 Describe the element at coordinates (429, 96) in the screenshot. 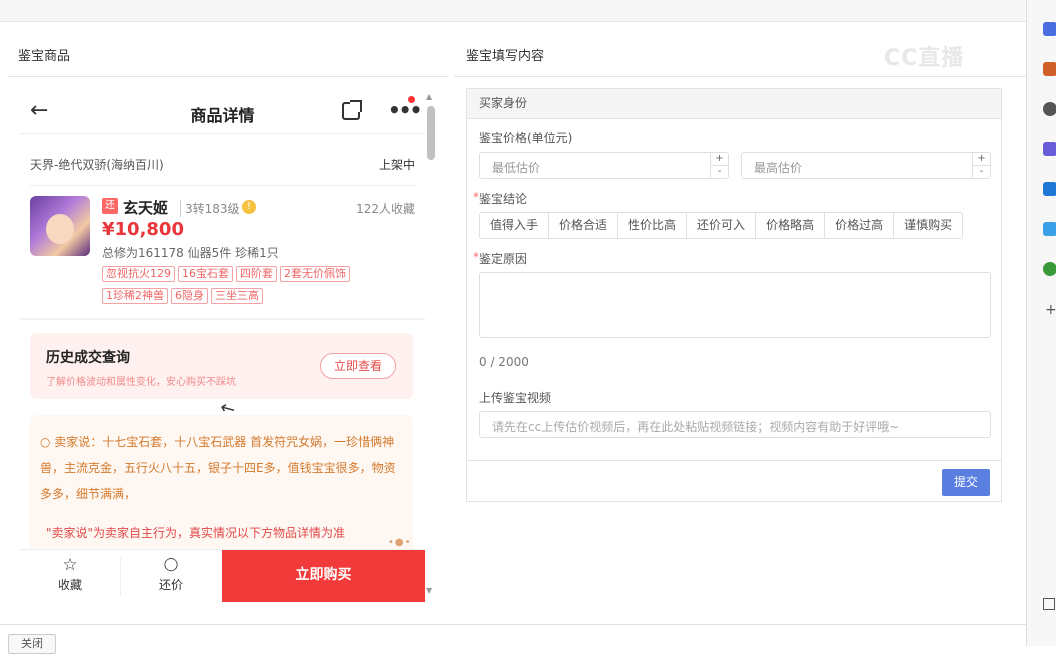

I see `scroll-up-icon: ▲` at that location.